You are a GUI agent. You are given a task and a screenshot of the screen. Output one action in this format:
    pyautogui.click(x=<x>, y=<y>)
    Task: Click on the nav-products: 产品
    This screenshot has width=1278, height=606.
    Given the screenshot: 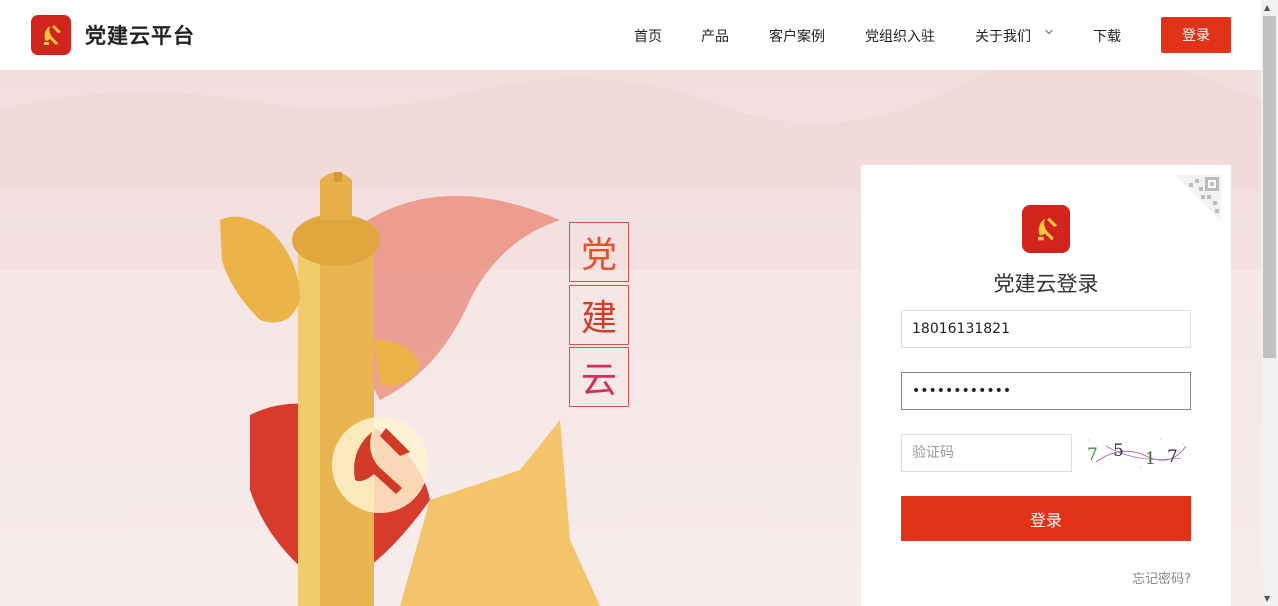 What is the action you would take?
    pyautogui.click(x=715, y=36)
    